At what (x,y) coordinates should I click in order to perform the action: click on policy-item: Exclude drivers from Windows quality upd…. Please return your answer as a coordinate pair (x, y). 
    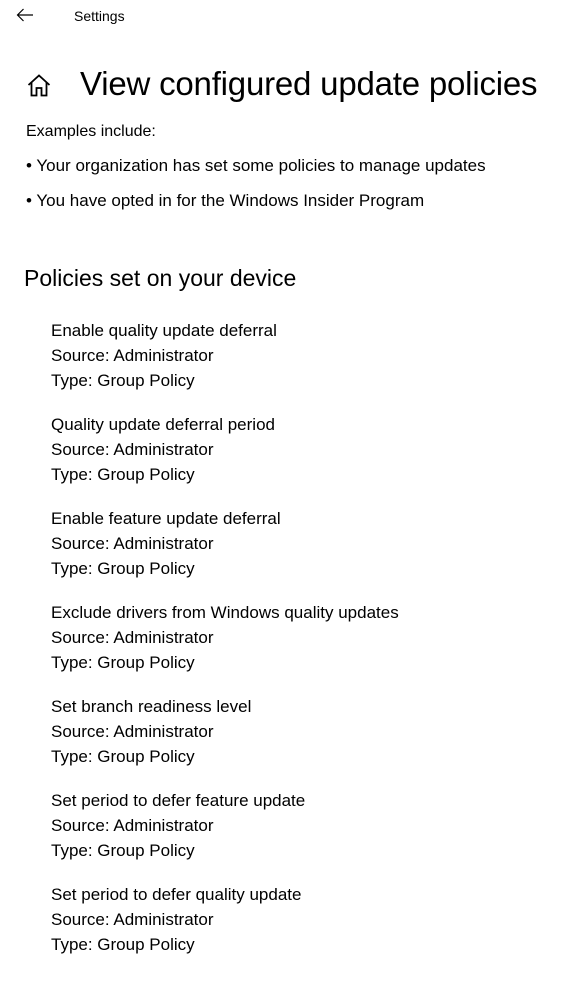
    Looking at the image, I should click on (225, 647).